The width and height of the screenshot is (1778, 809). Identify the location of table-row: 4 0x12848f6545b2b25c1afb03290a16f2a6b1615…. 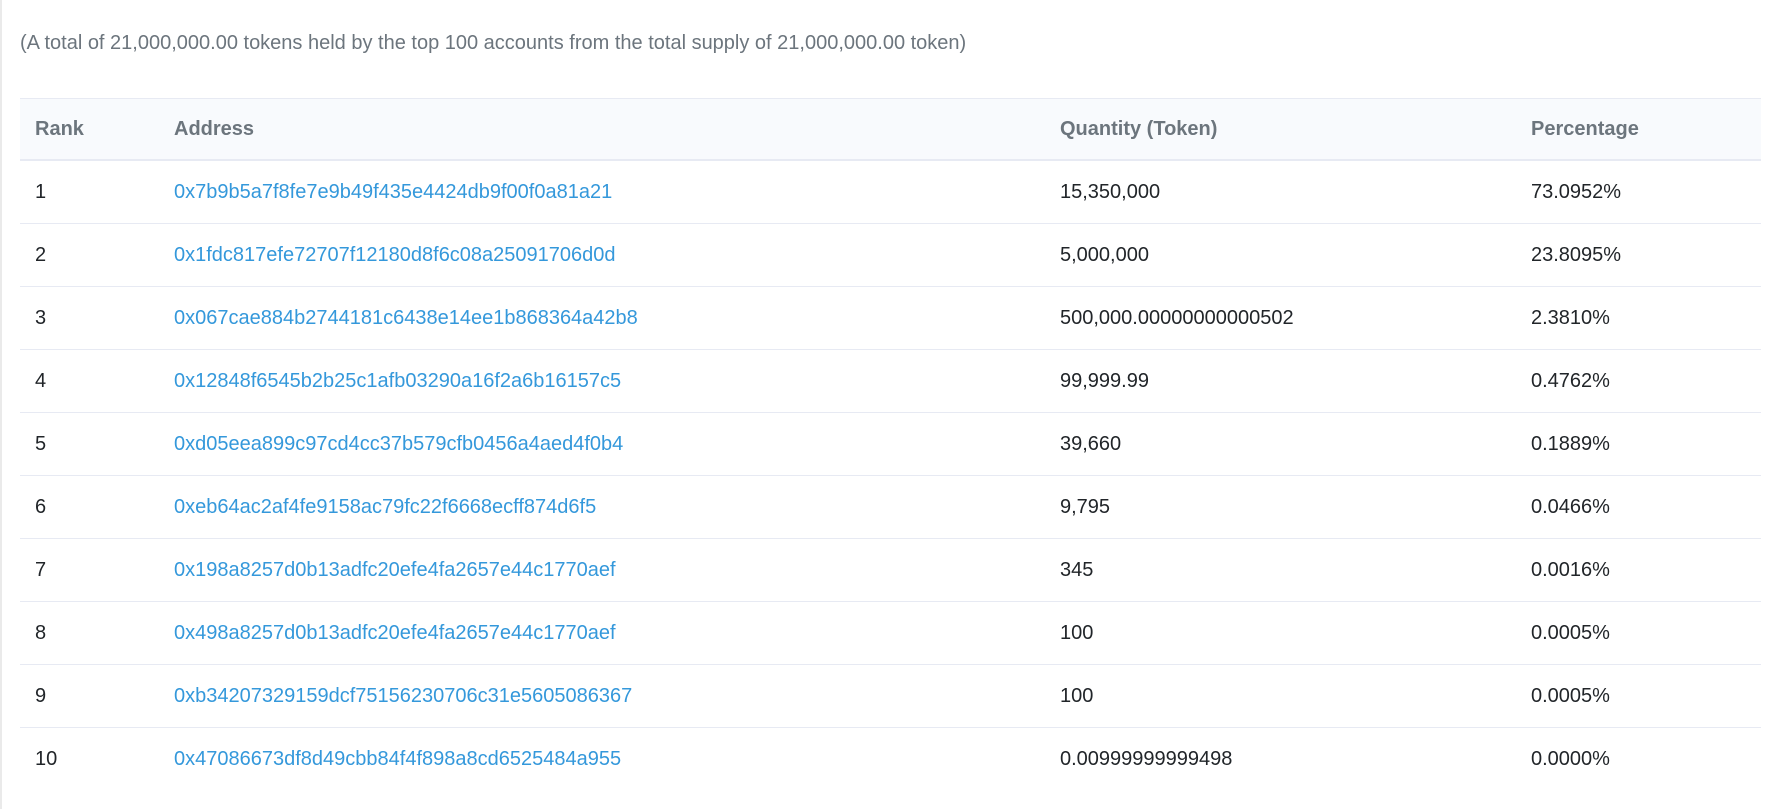
(890, 381).